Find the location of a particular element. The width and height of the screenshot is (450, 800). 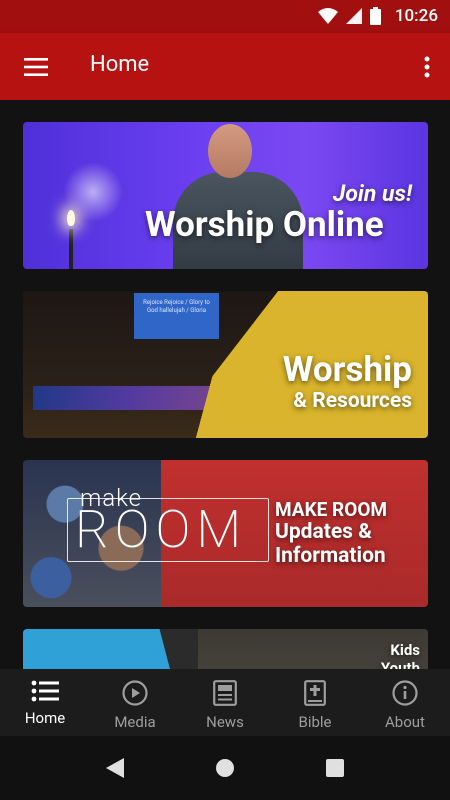

overflow-menu-button is located at coordinates (427, 67).